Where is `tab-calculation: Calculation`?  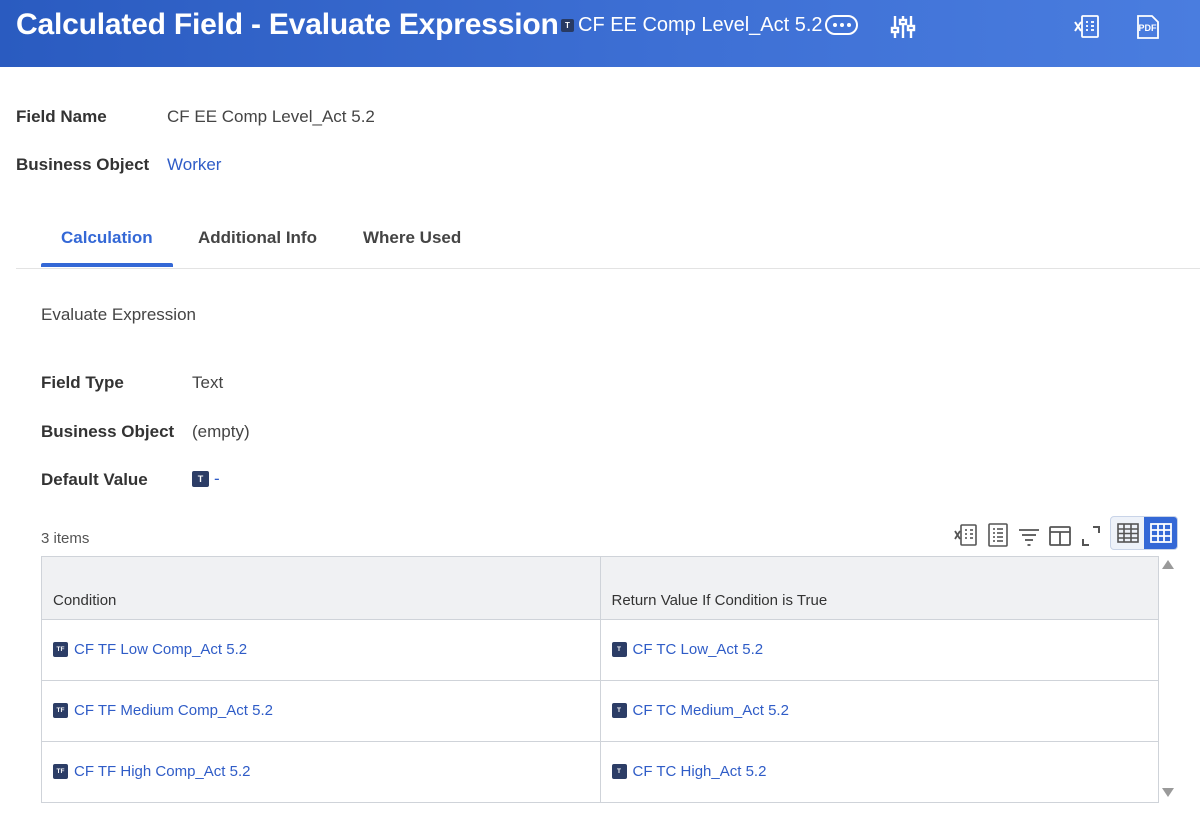
tab-calculation: Calculation is located at coordinates (107, 238).